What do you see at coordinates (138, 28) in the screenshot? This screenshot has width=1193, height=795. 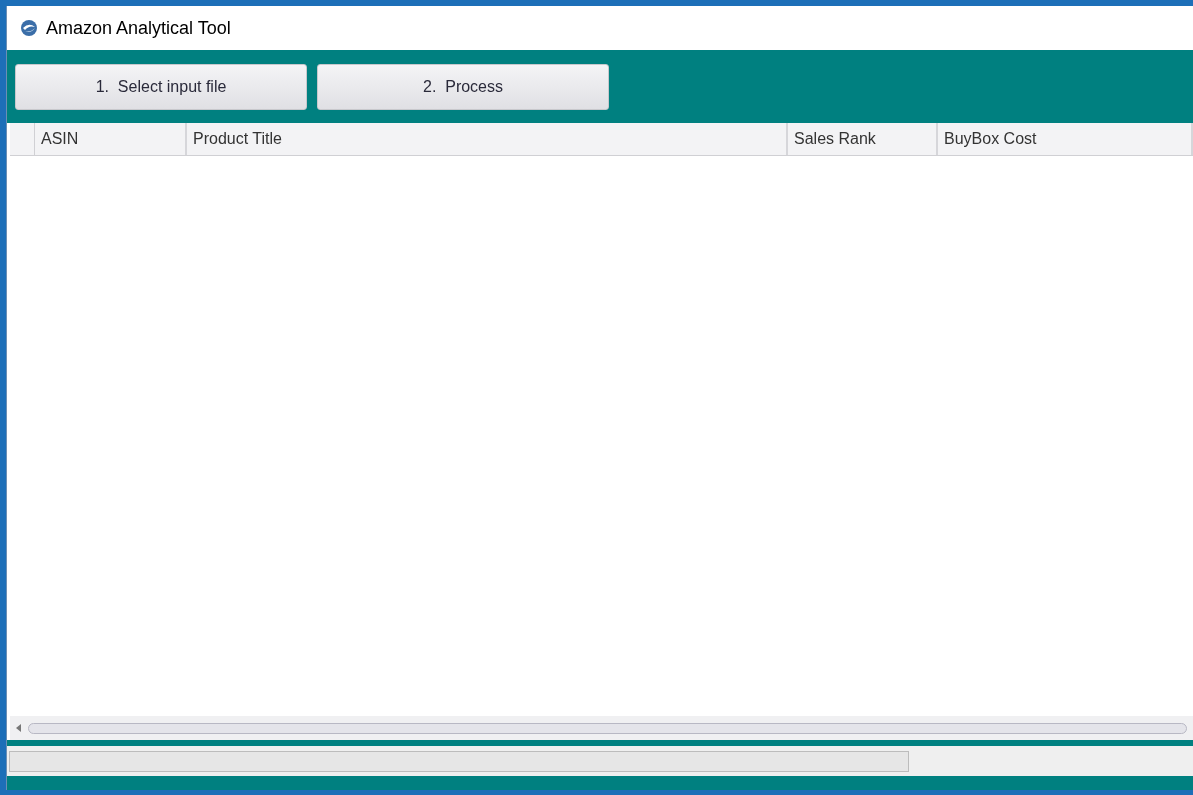 I see `window-title: Amazon Analytical Tool` at bounding box center [138, 28].